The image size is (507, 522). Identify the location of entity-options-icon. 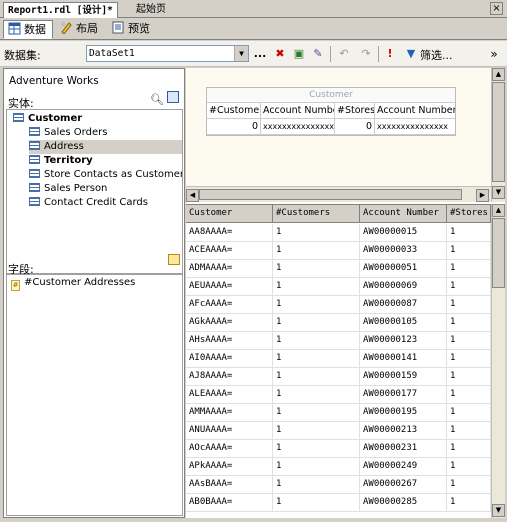
(173, 97).